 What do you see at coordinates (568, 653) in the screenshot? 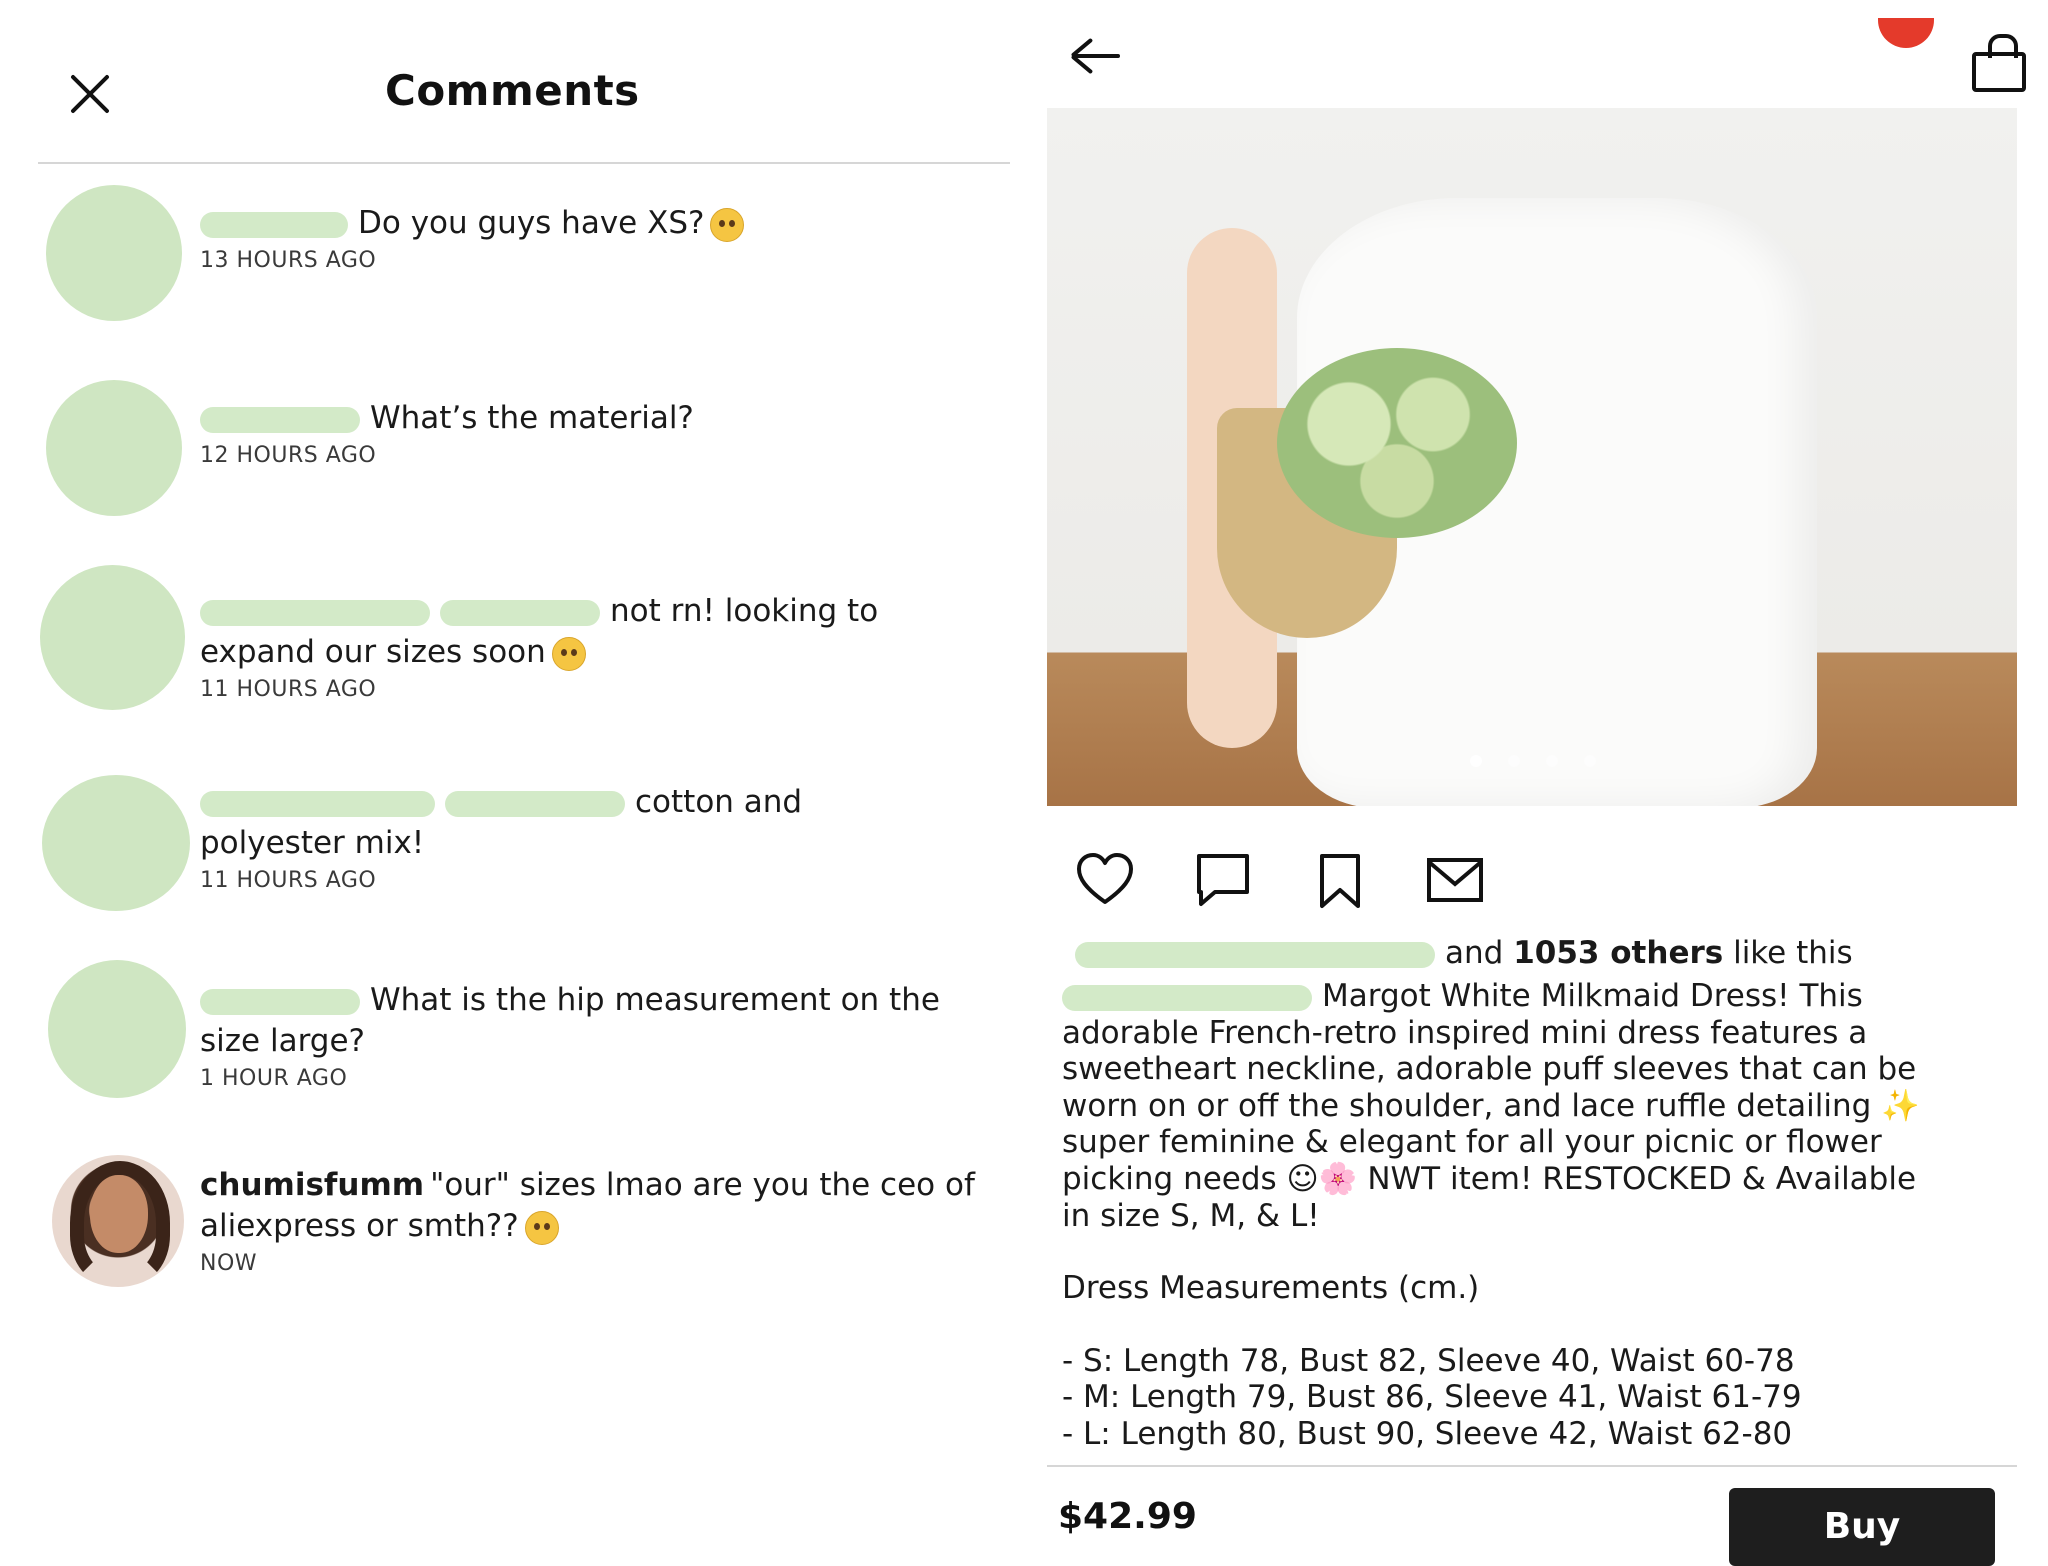
I see `smiling-face-emoji-icon` at bounding box center [568, 653].